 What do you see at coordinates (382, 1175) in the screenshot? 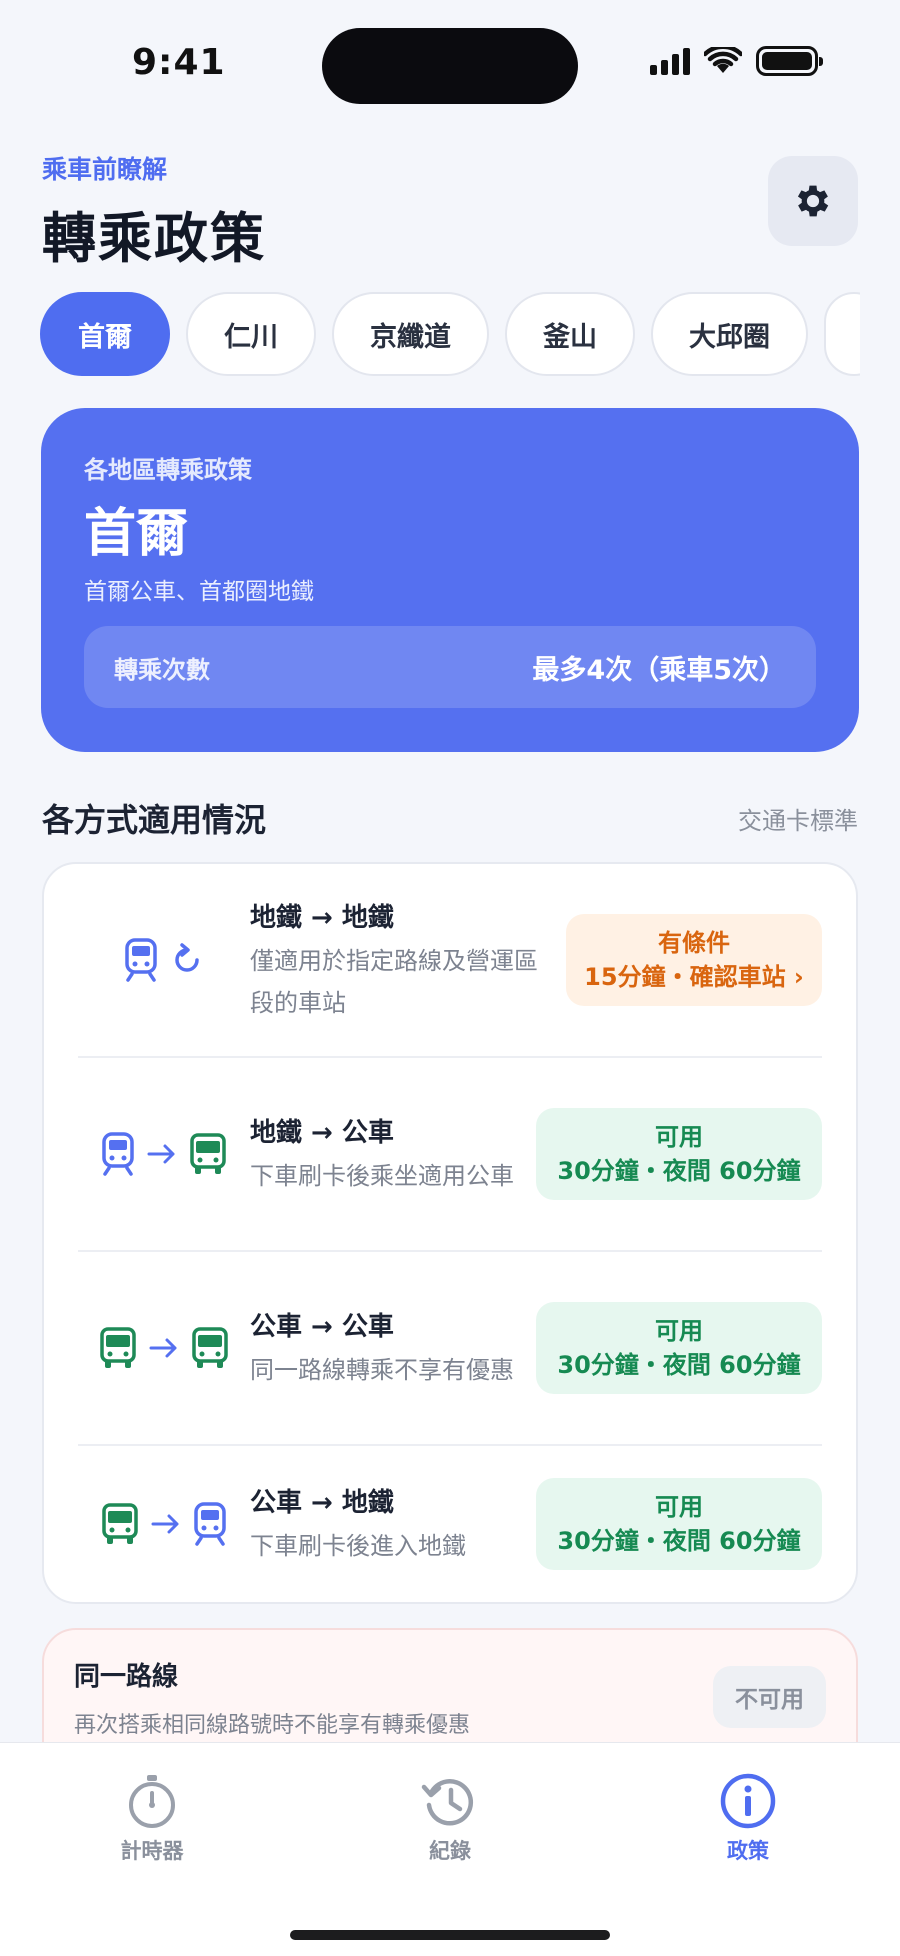
I see `mode-description: 下車刷卡後乘坐適用公車` at bounding box center [382, 1175].